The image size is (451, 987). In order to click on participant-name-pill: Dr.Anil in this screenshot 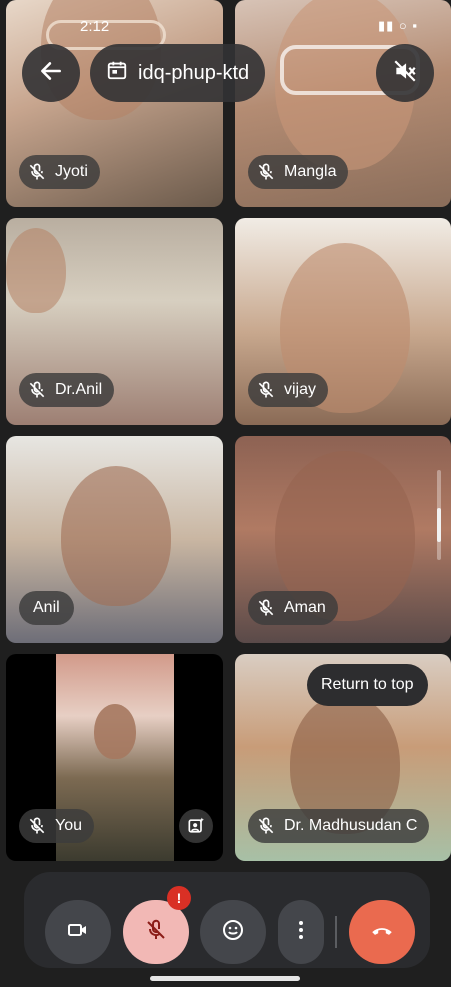, I will do `click(67, 390)`.